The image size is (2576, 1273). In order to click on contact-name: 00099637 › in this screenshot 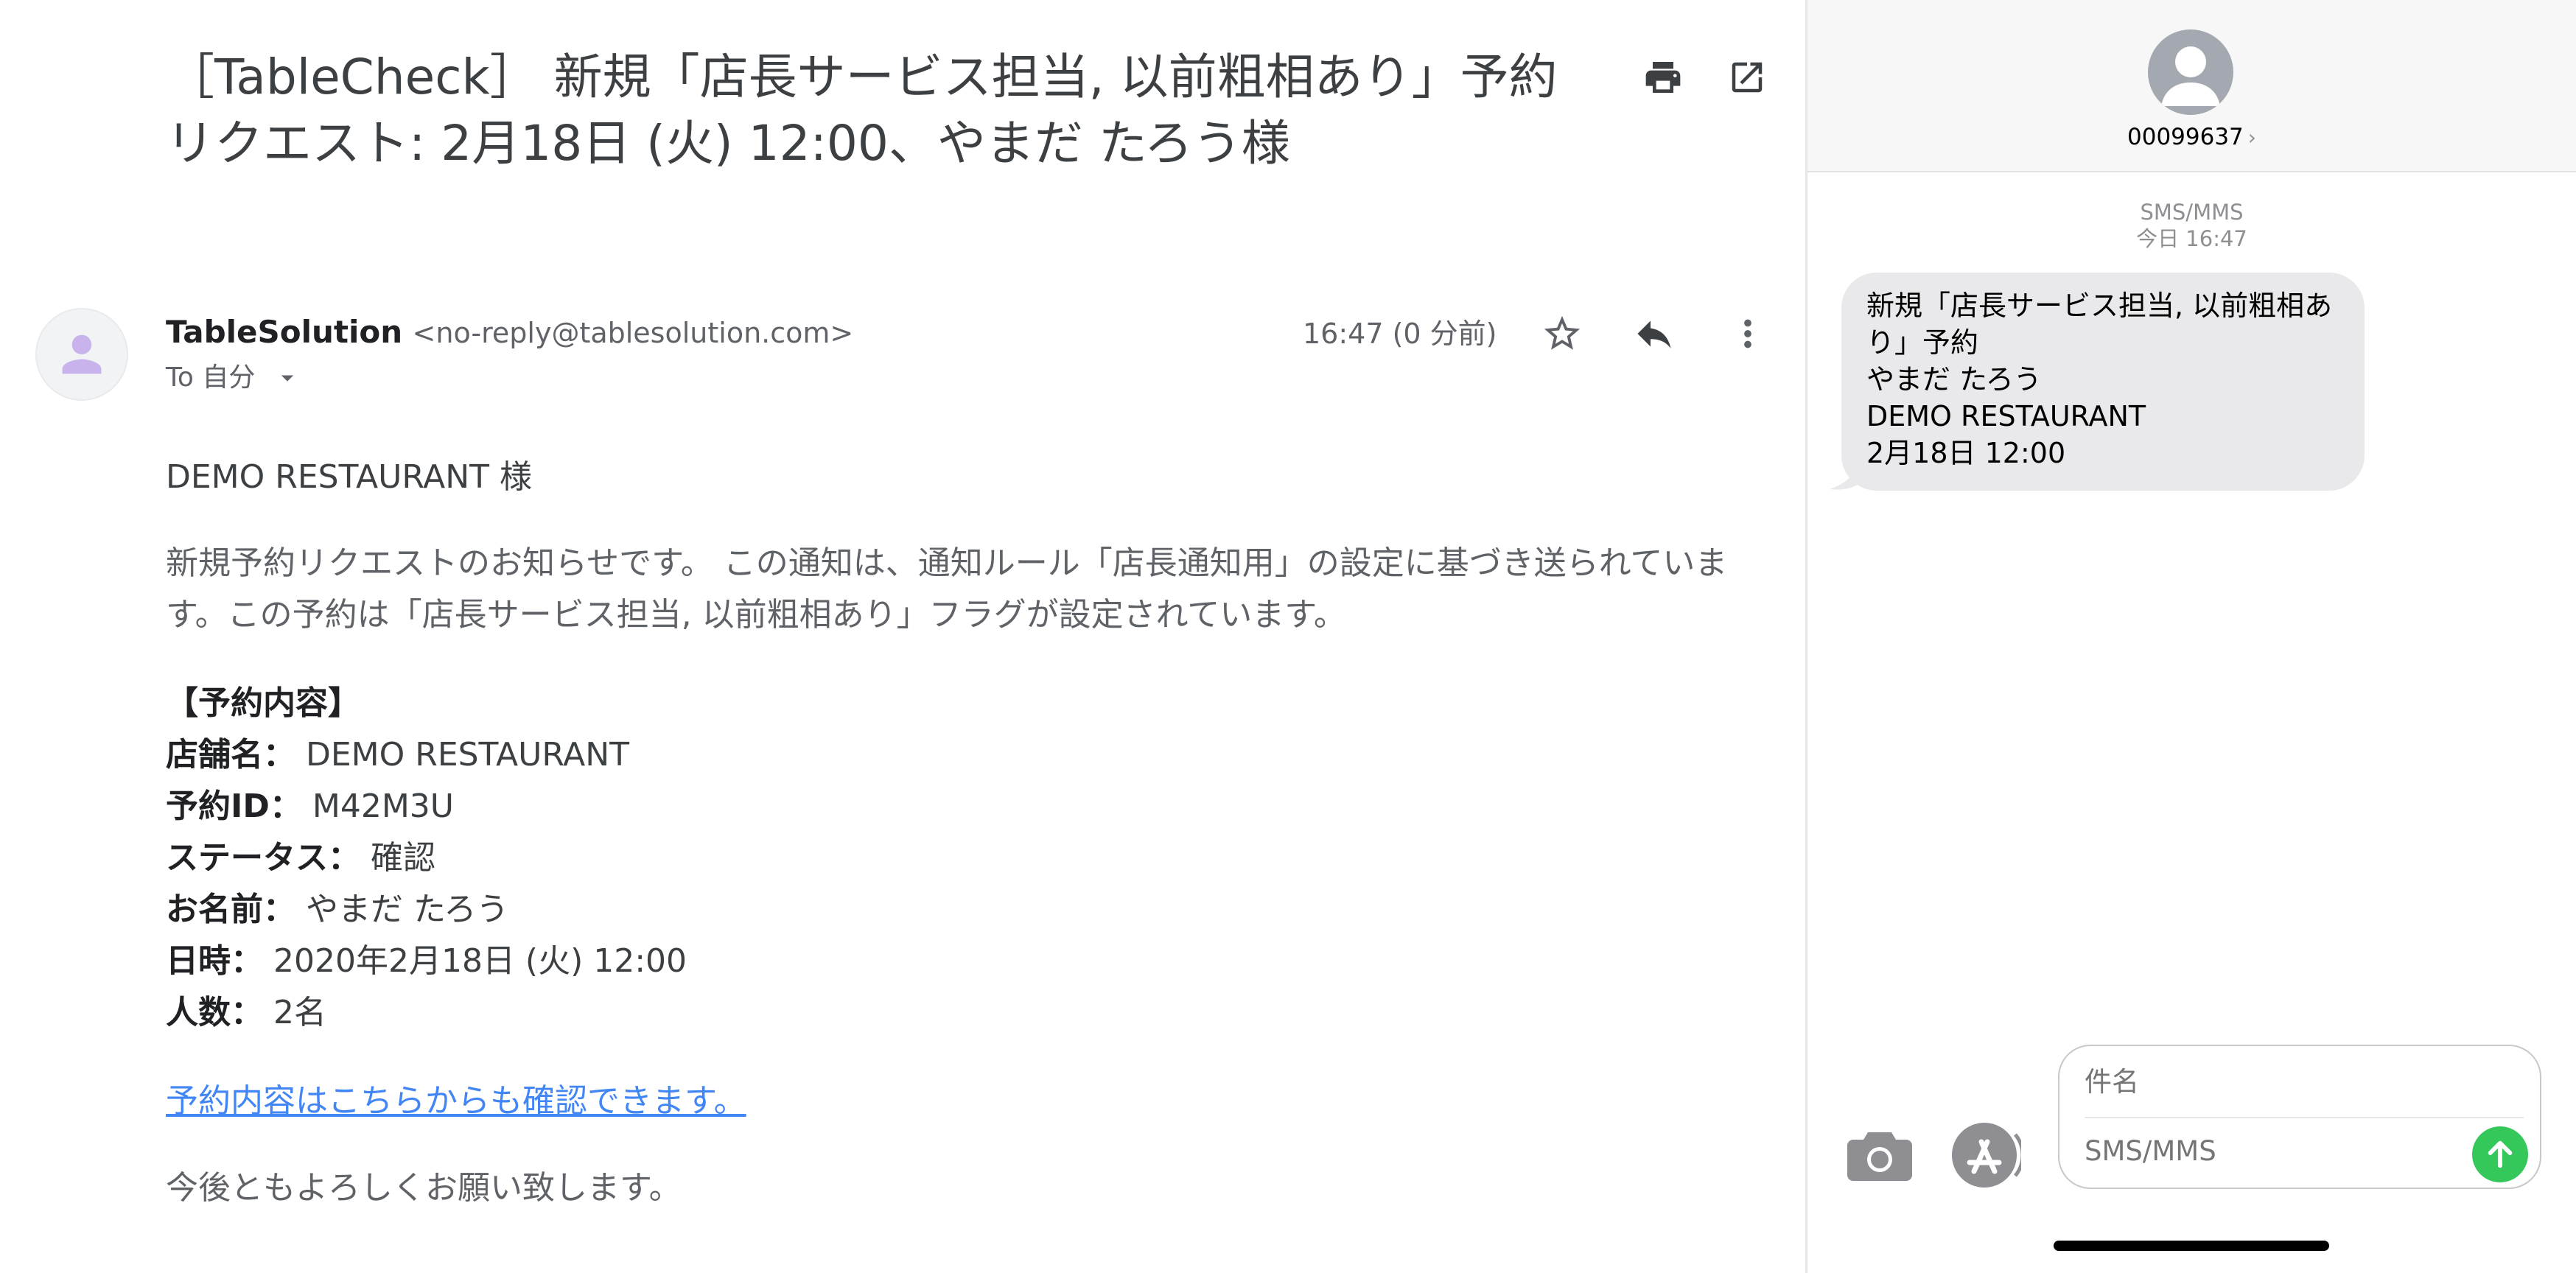, I will do `click(2191, 137)`.